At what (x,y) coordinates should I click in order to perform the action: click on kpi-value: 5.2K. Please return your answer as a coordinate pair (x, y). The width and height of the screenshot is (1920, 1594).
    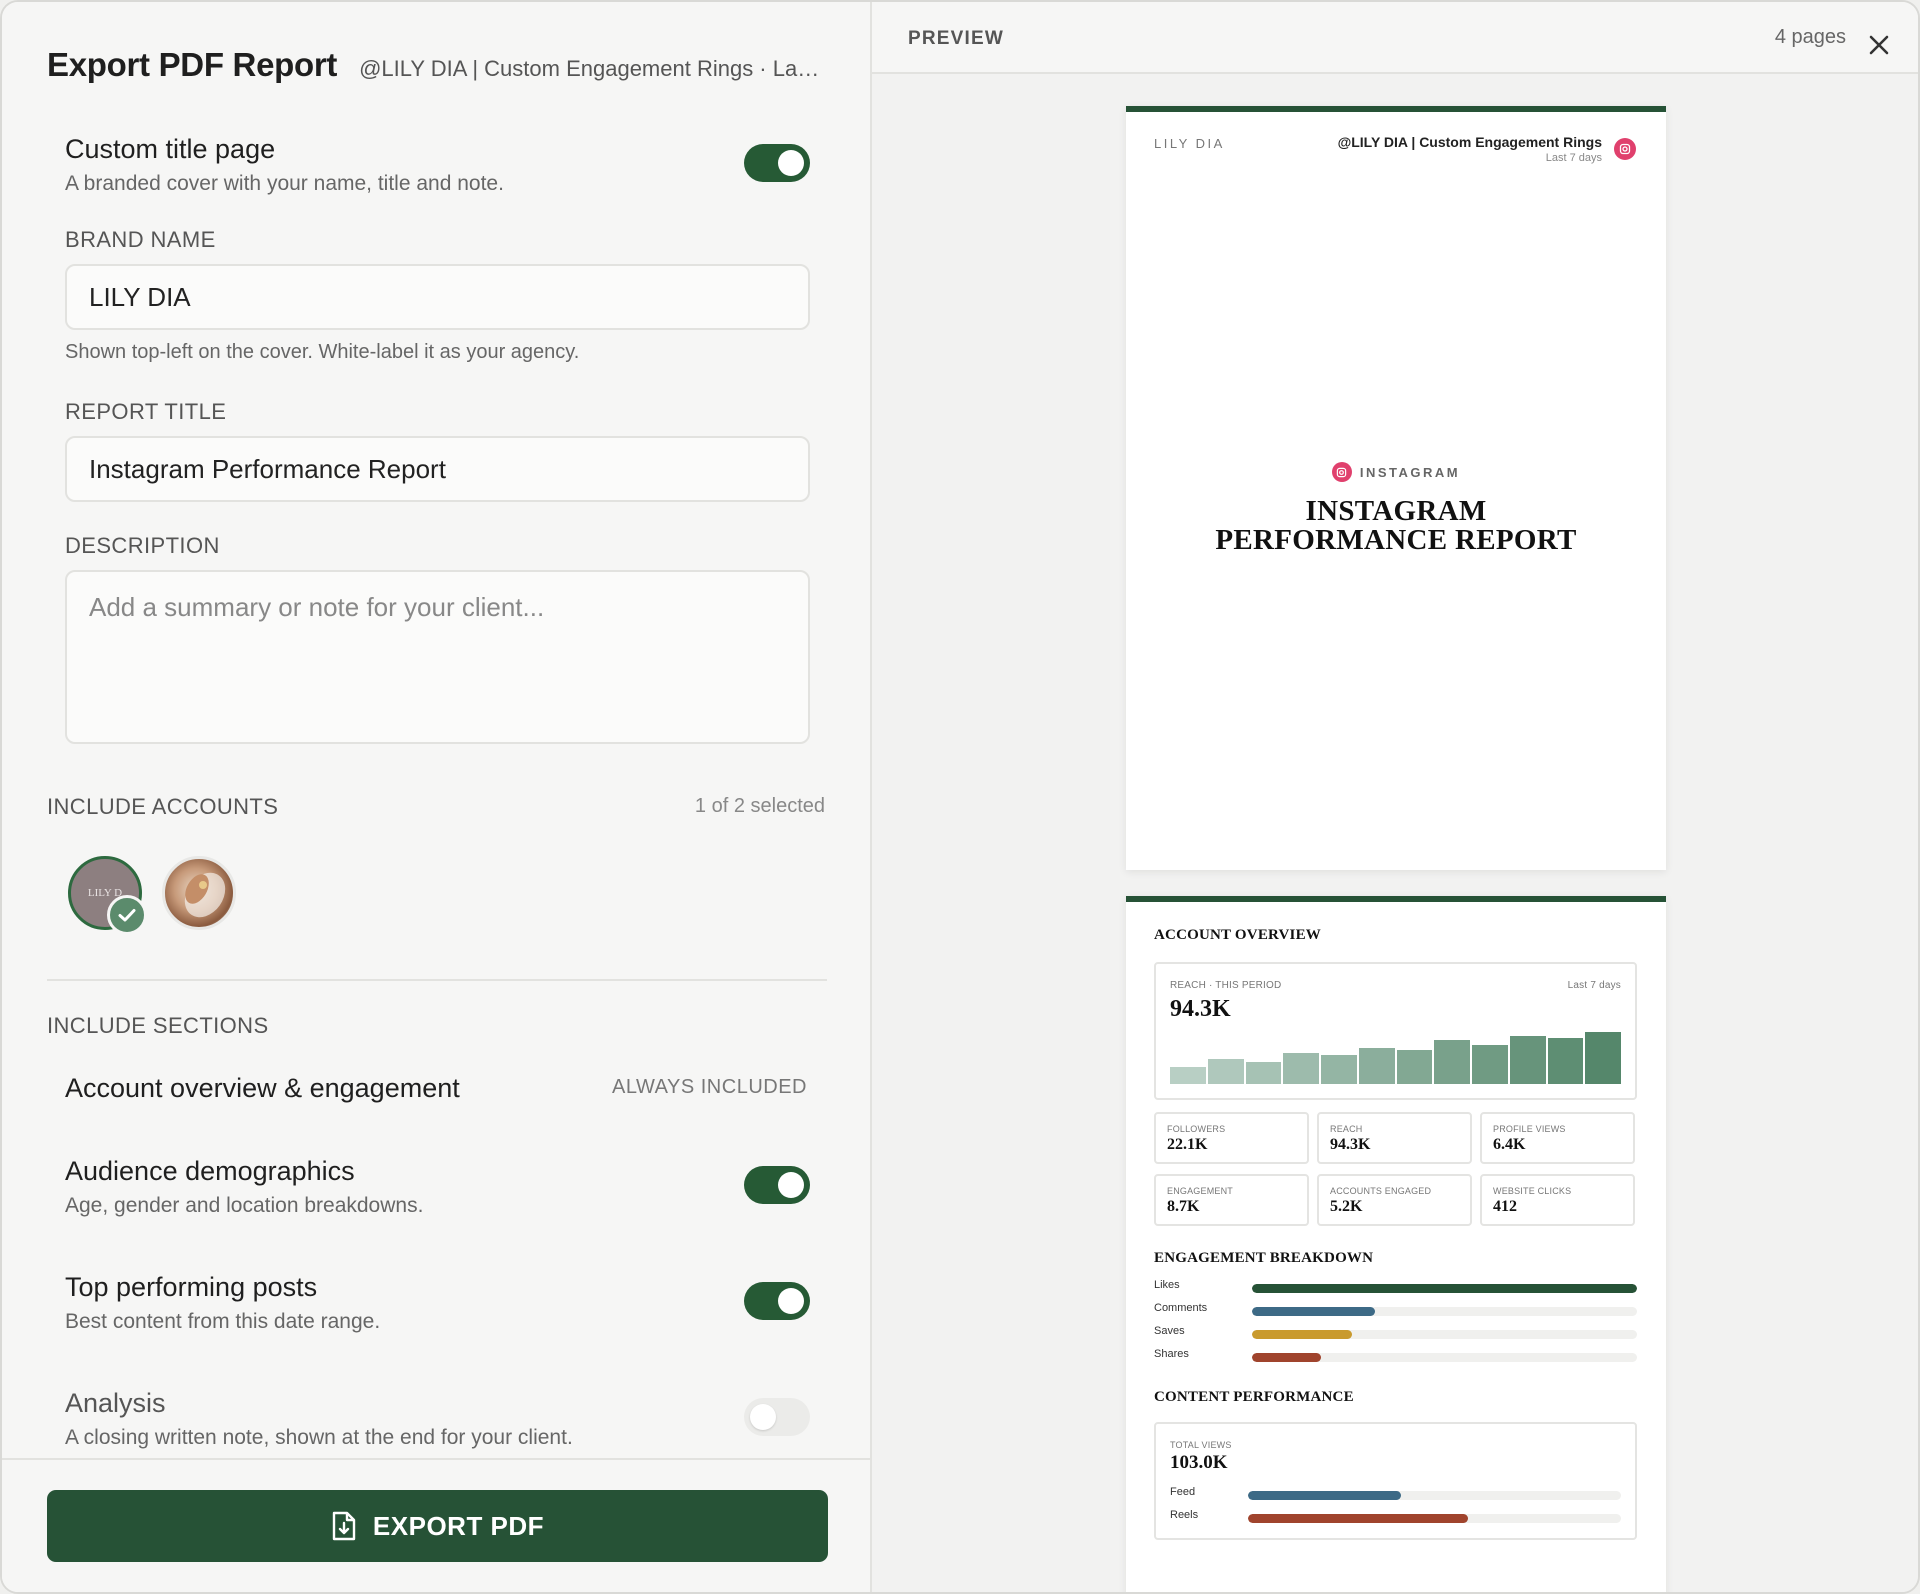
    Looking at the image, I should click on (1346, 1206).